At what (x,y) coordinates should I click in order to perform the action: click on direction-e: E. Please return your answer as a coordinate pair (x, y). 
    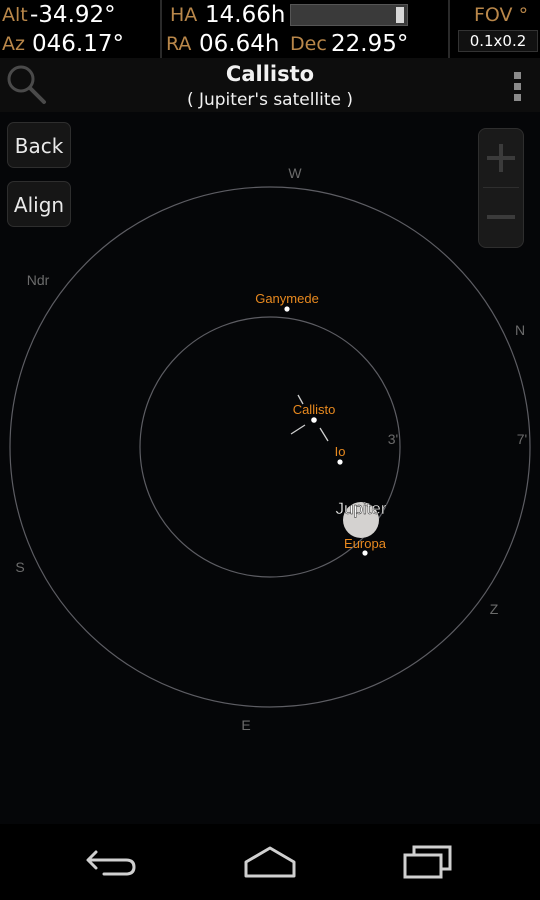
    Looking at the image, I should click on (245, 725).